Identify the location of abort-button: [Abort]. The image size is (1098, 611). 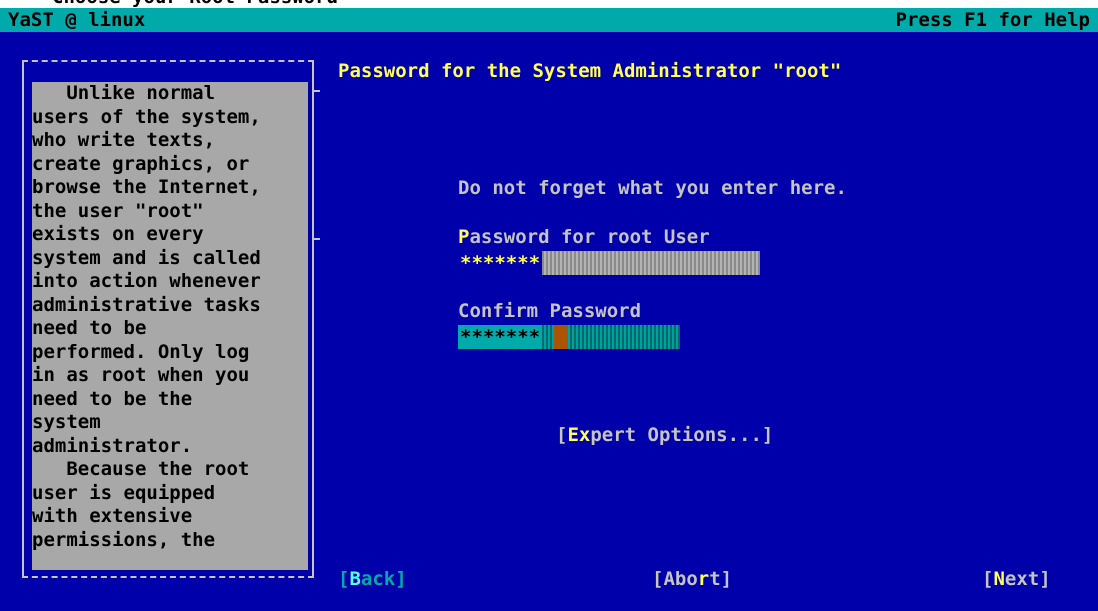
(692, 579).